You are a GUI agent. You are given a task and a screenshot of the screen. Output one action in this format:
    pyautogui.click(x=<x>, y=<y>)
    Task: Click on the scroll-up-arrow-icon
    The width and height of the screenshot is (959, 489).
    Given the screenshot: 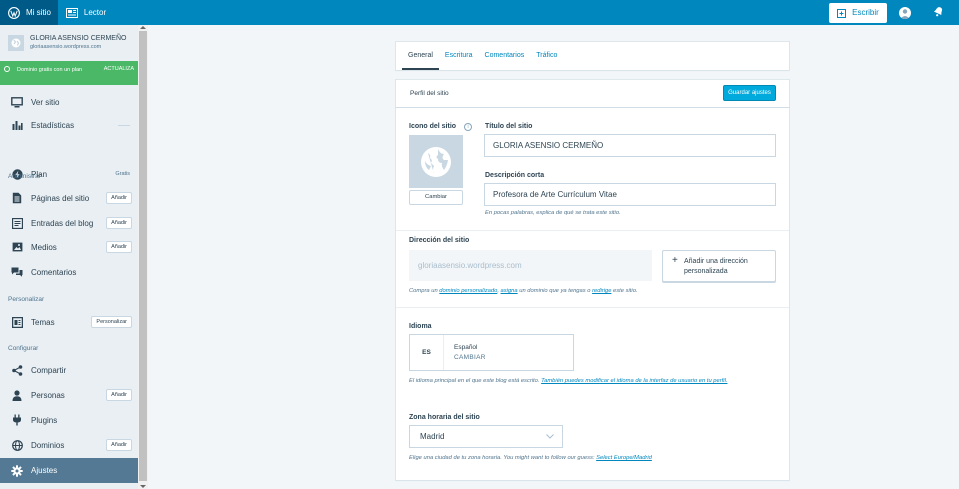 What is the action you would take?
    pyautogui.click(x=143, y=27)
    